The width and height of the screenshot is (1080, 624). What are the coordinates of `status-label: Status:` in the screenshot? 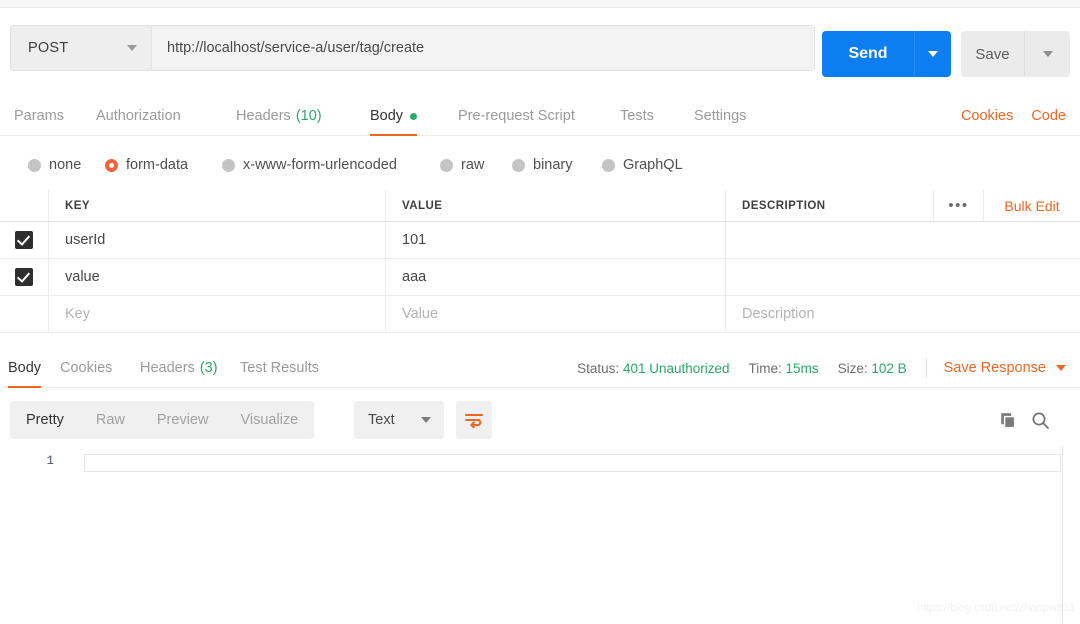 It's located at (598, 368).